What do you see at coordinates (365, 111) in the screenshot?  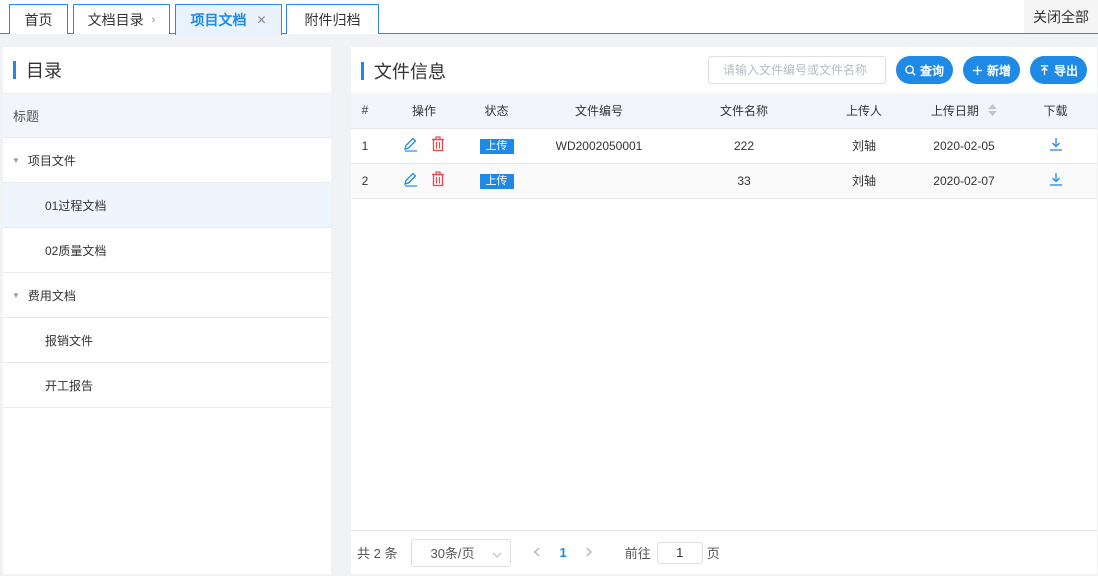 I see `column-header-index: #` at bounding box center [365, 111].